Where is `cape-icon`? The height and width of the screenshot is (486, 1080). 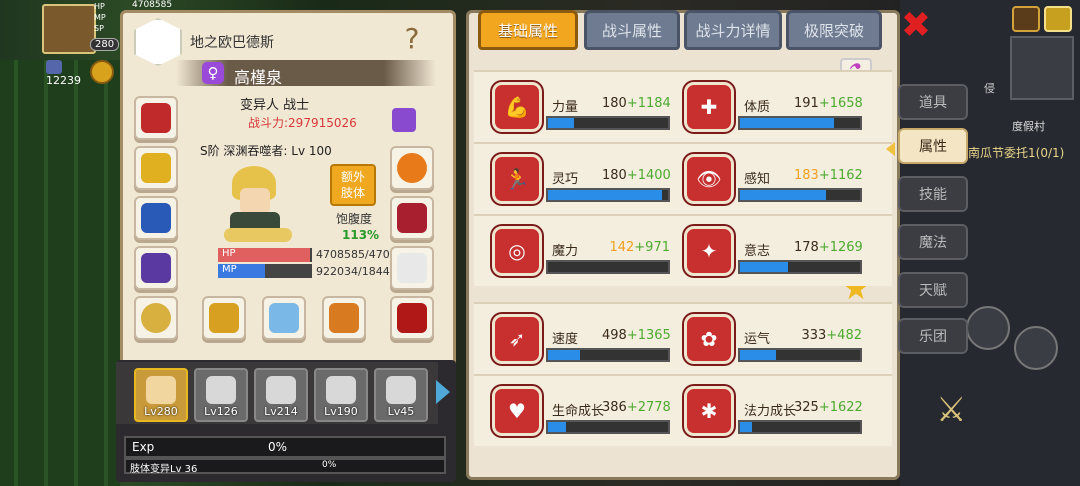 cape-icon is located at coordinates (156, 218).